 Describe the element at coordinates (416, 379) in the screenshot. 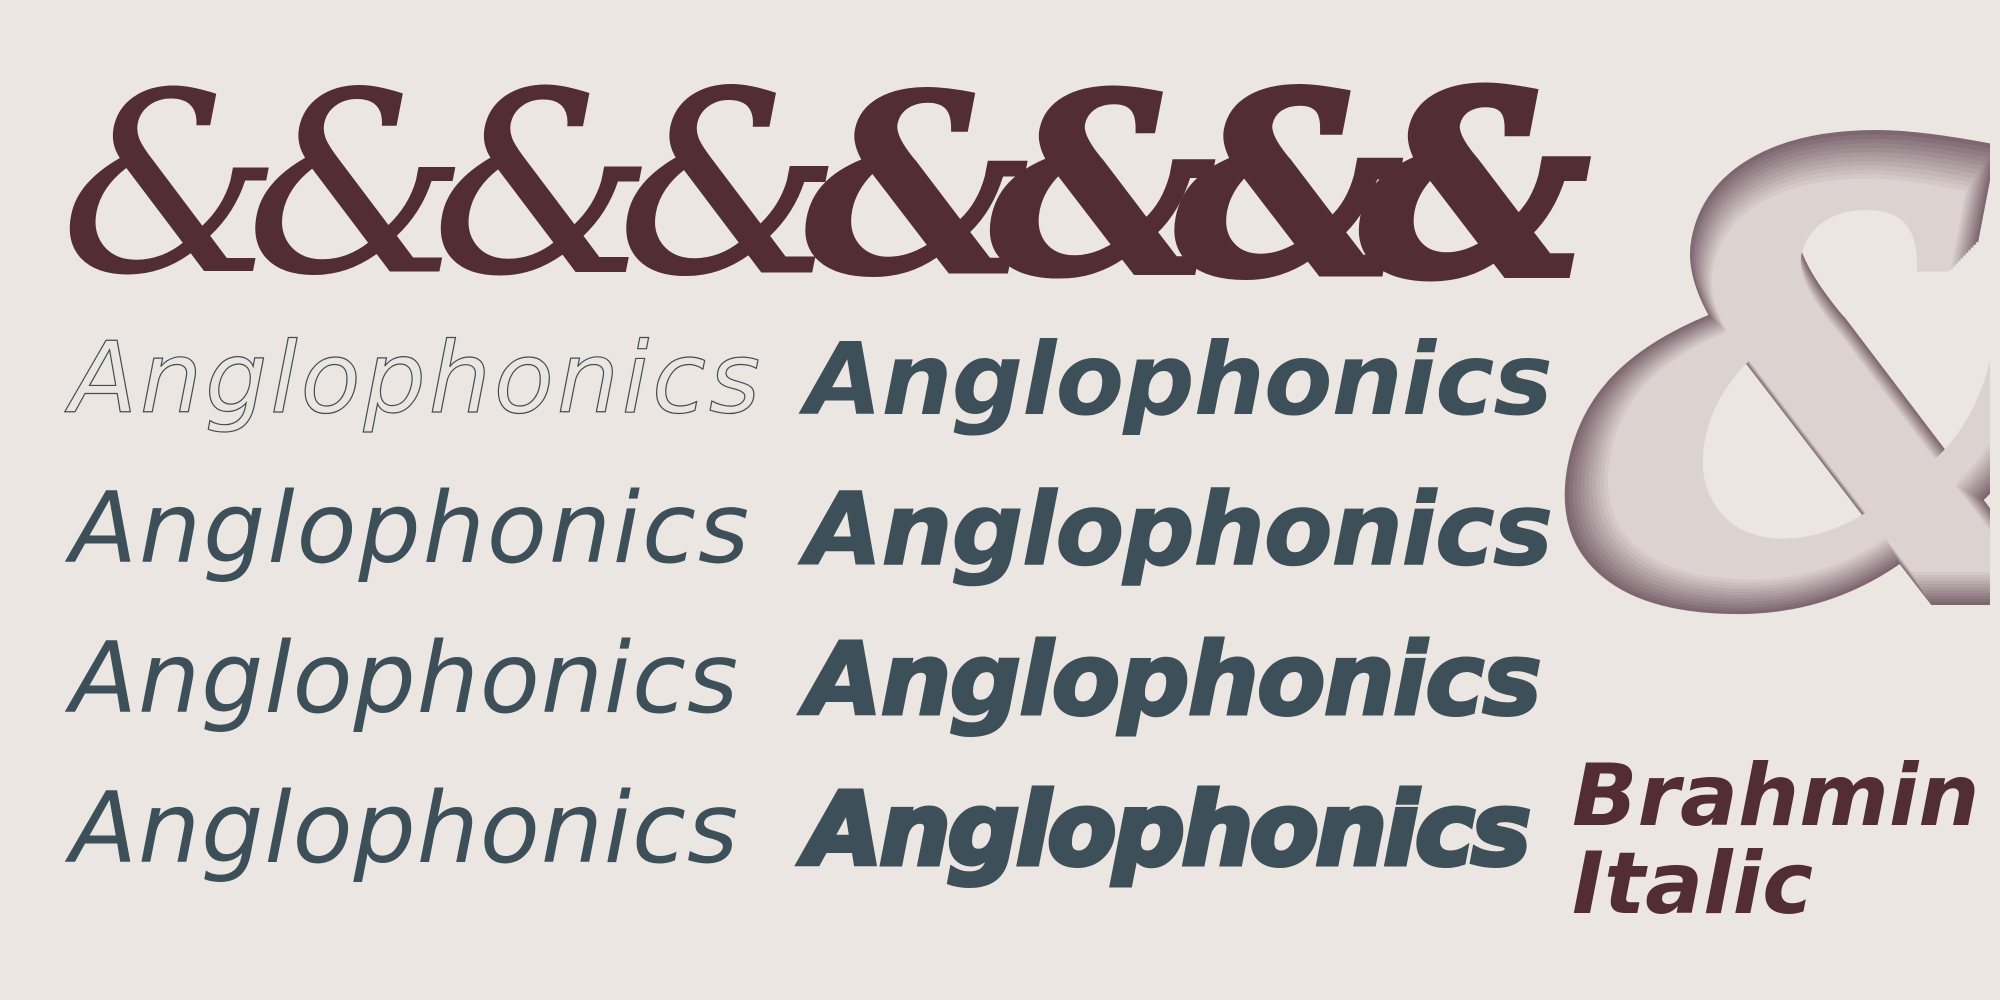

I see `specimen-light-row-1: Anglophonics` at that location.